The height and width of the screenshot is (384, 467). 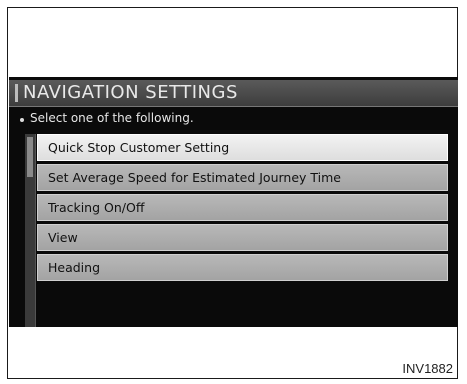 What do you see at coordinates (242, 237) in the screenshot?
I see `menu-item-view: View` at bounding box center [242, 237].